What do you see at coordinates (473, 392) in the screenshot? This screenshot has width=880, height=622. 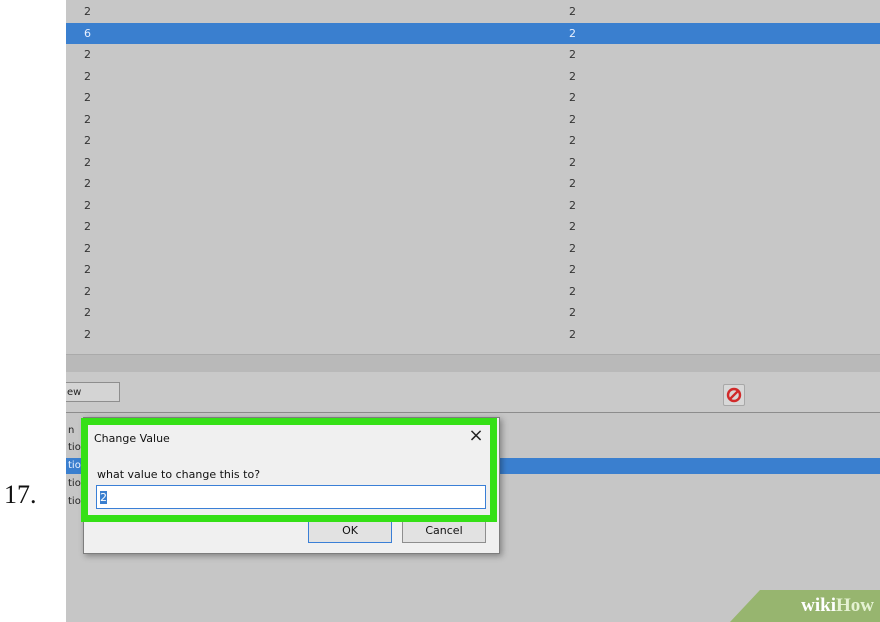 I see `toolbar: ew` at bounding box center [473, 392].